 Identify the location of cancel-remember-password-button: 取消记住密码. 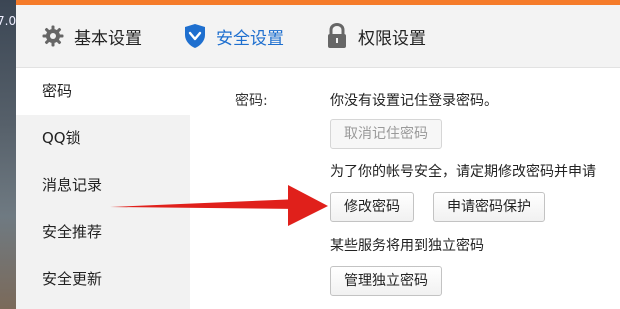
(386, 134).